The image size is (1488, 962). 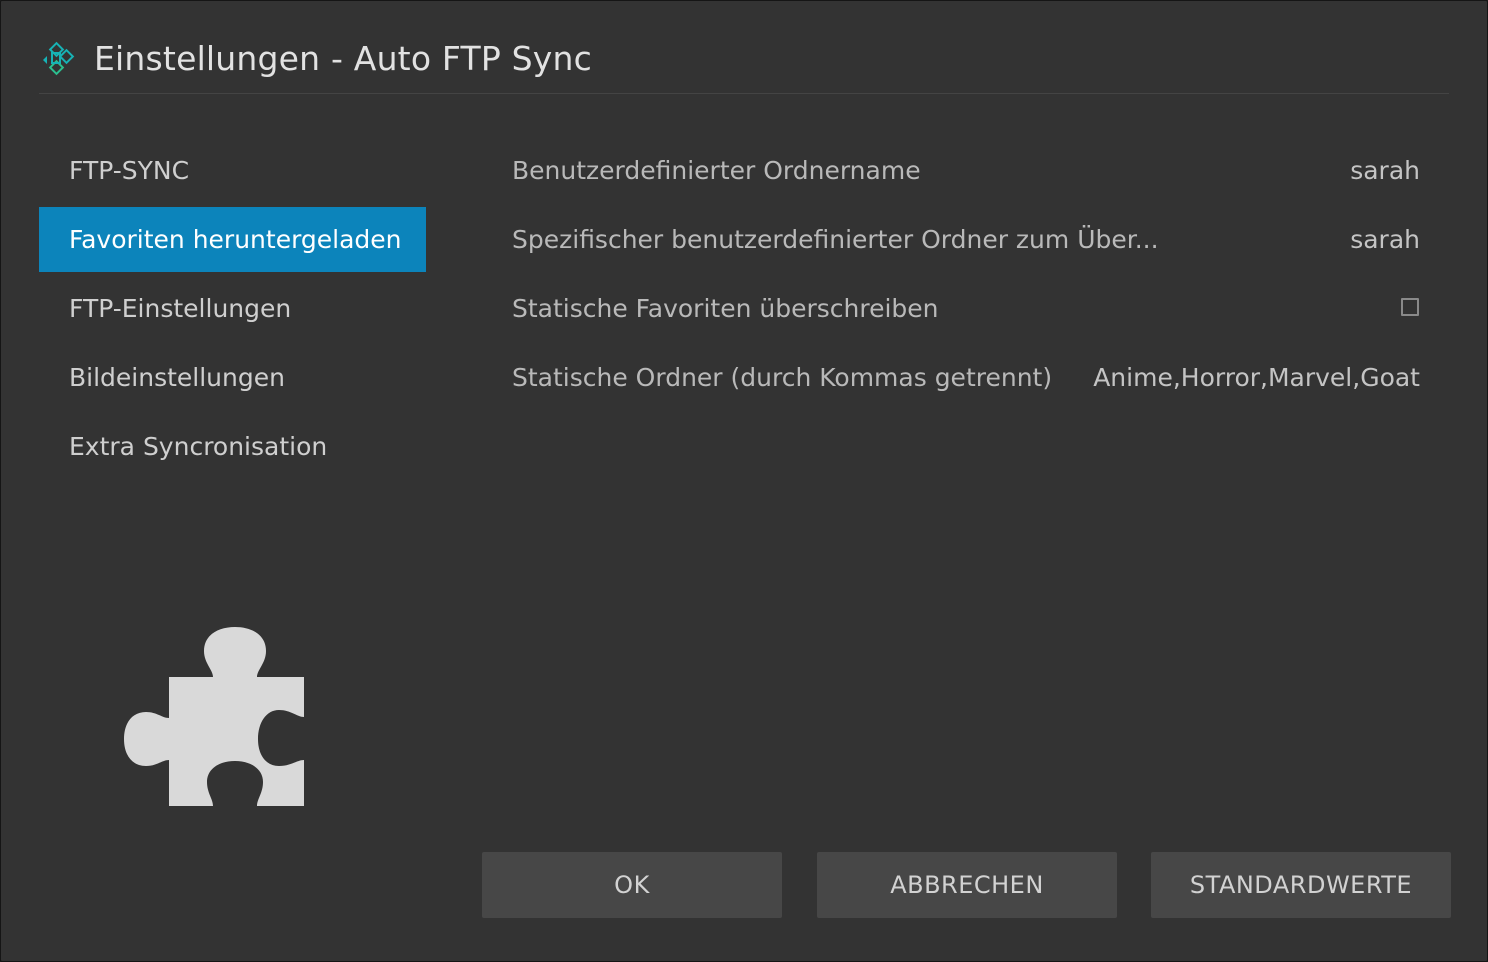 What do you see at coordinates (232, 377) in the screenshot?
I see `category-bildeinstellungen: Bildeinstellungen` at bounding box center [232, 377].